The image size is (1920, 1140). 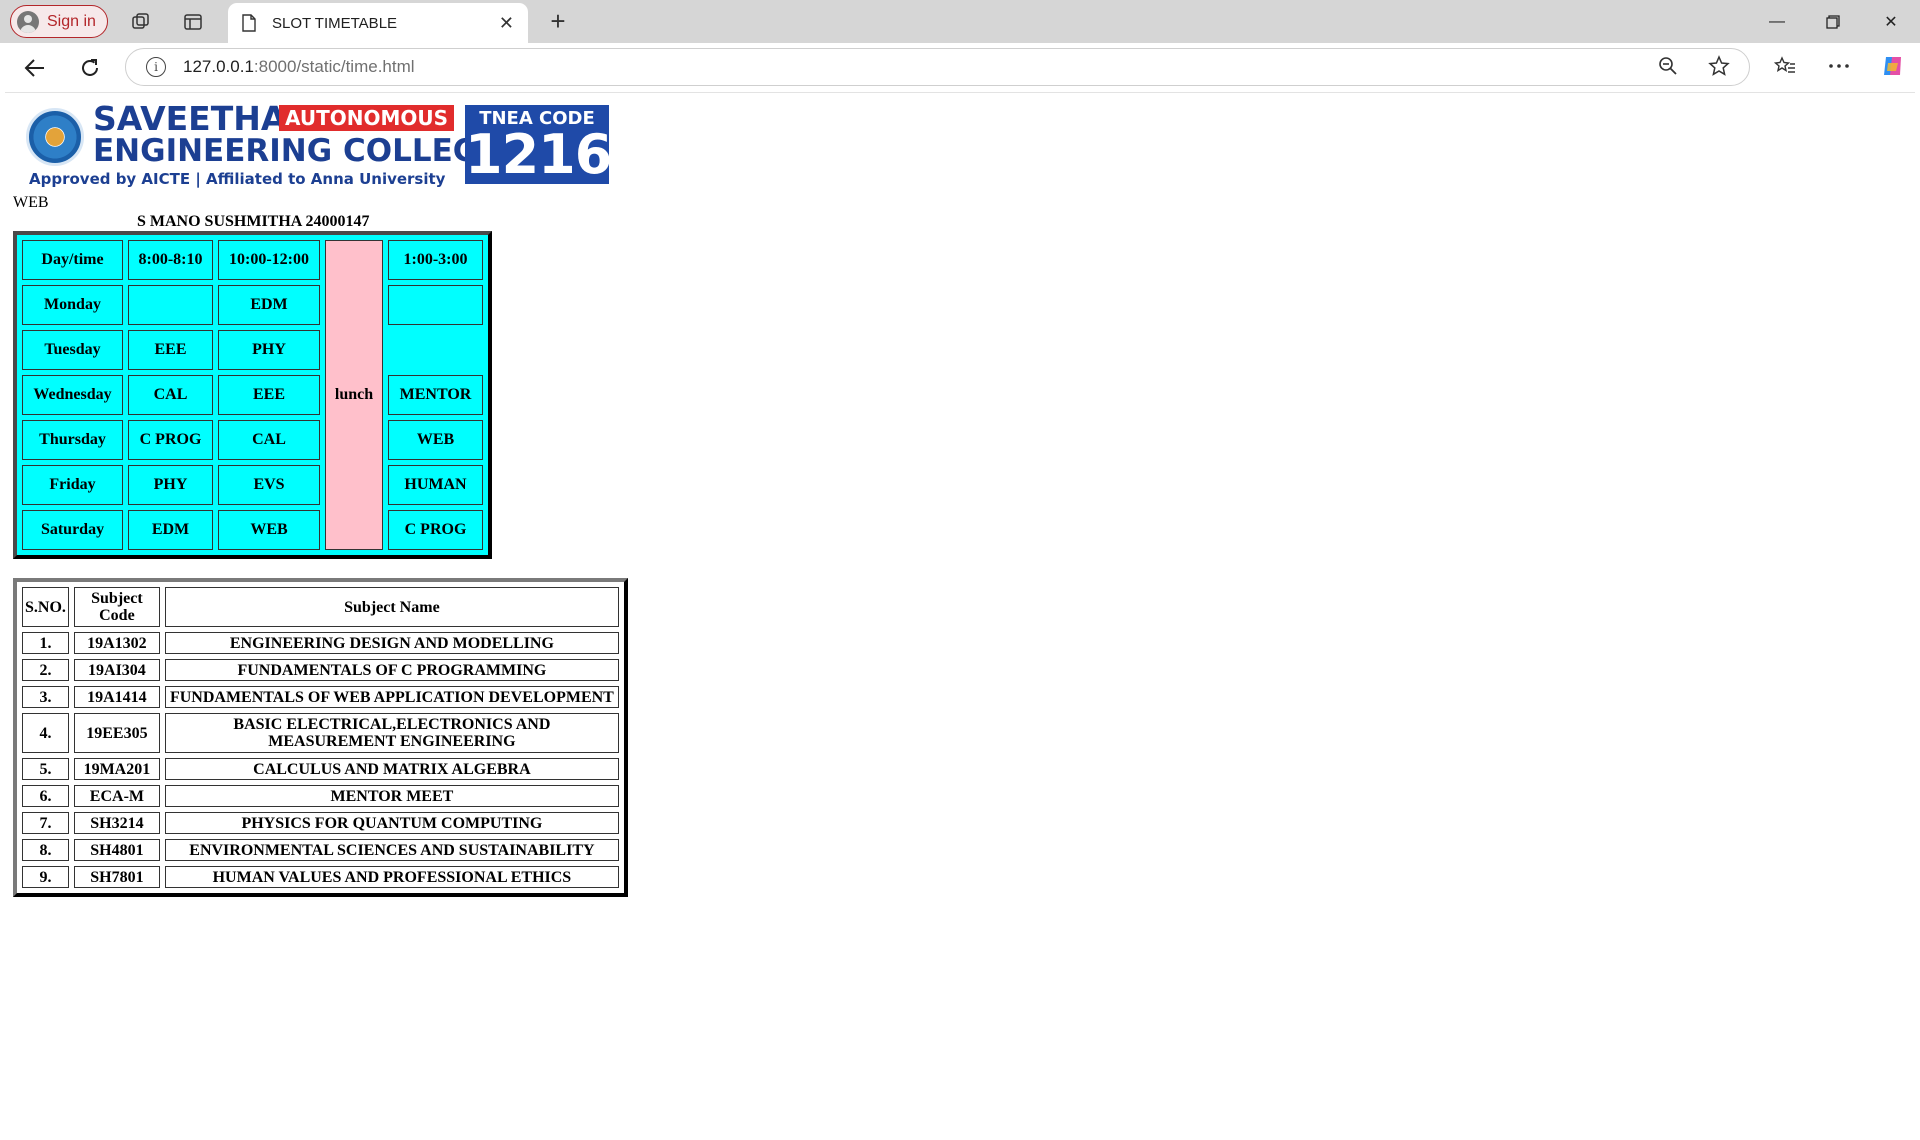 I want to click on code-cell: 19A1414, so click(x=116, y=697).